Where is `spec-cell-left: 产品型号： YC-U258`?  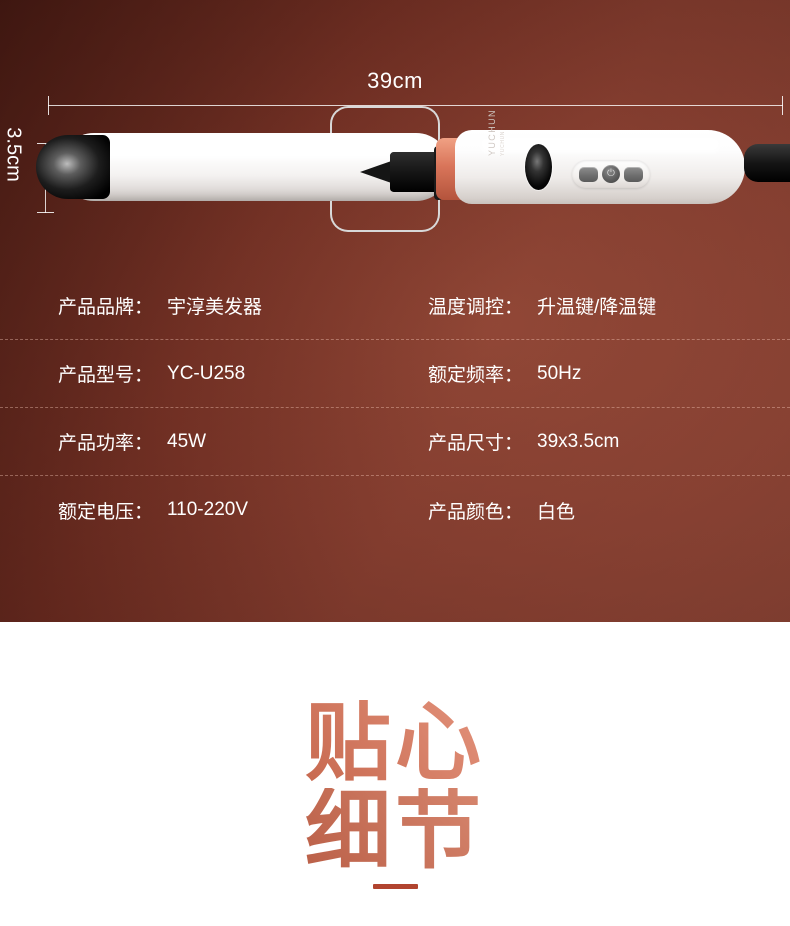 spec-cell-left: 产品型号： YC-U258 is located at coordinates (243, 373).